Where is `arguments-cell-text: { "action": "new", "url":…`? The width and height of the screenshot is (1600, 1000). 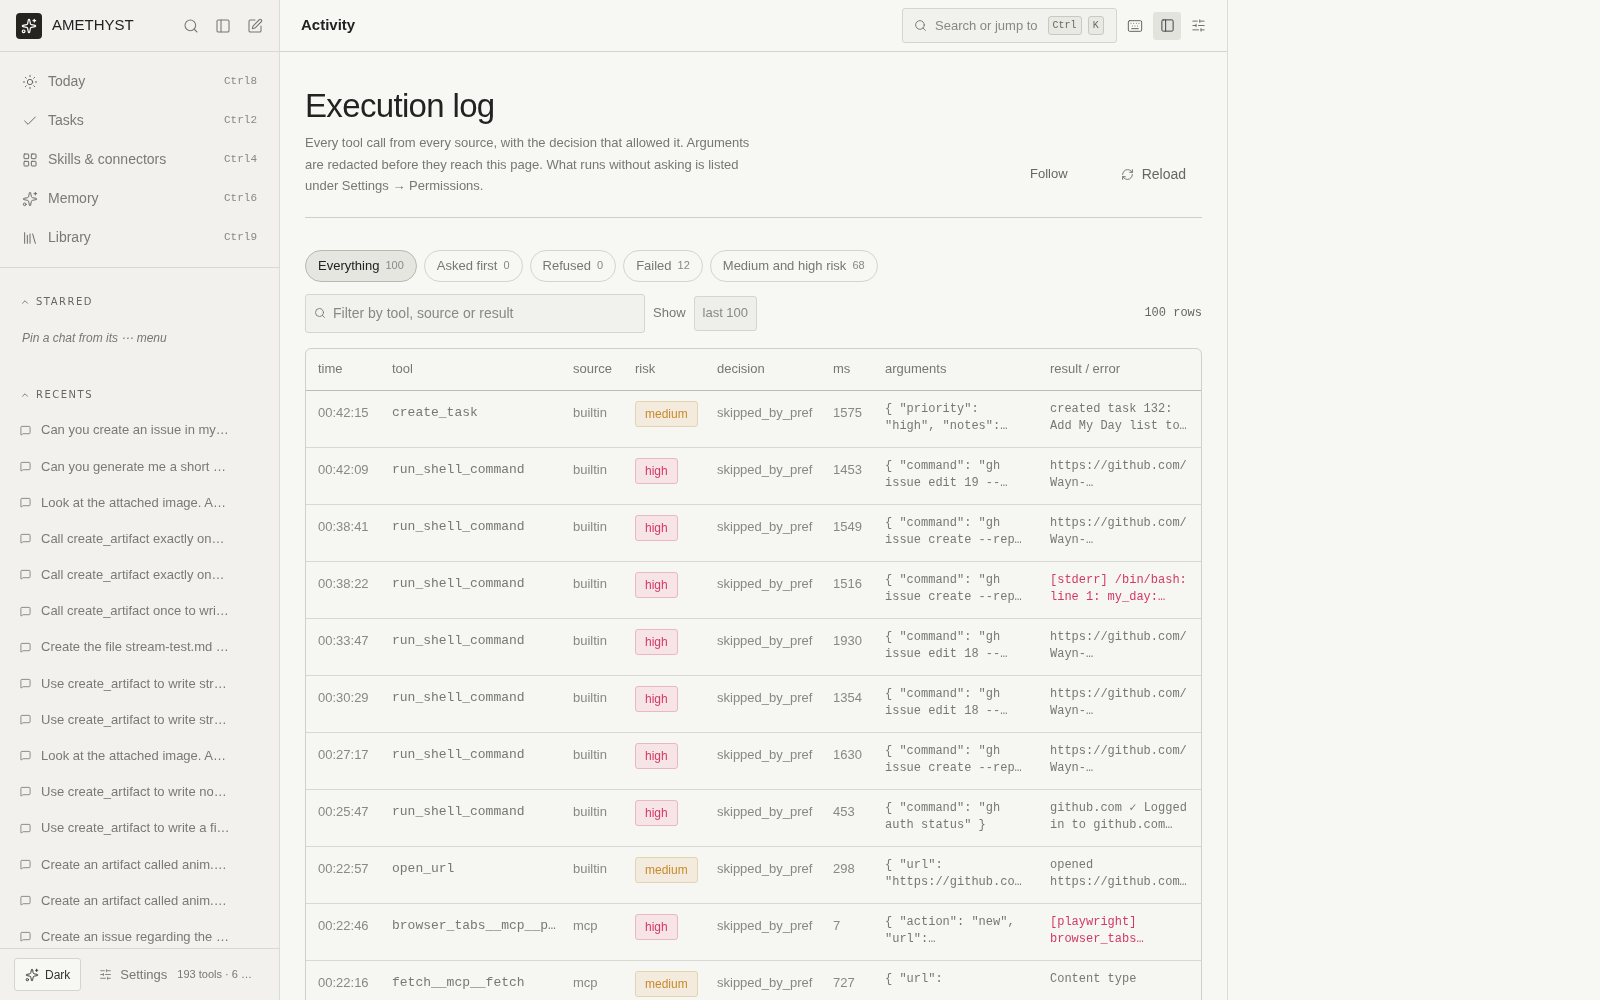 arguments-cell-text: { "action": "new", "url":… is located at coordinates (950, 930).